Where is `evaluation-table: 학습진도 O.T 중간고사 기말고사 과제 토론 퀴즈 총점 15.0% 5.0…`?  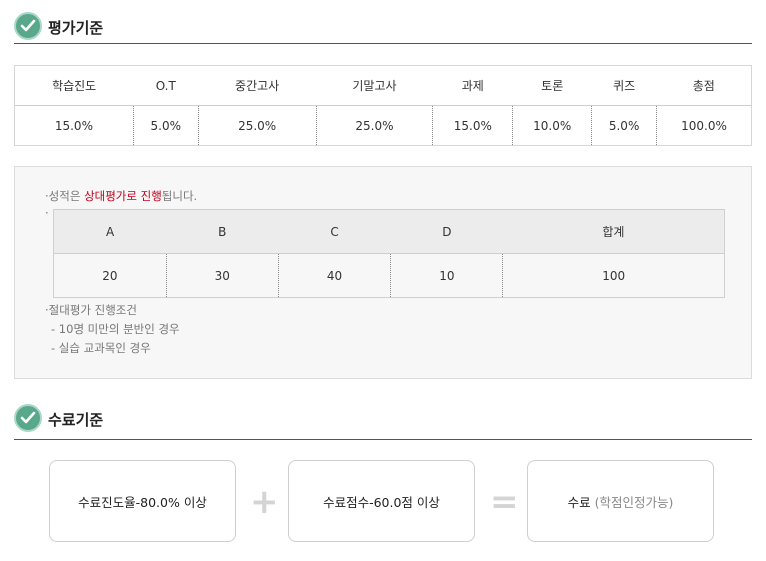
evaluation-table: 학습진도 O.T 중간고사 기말고사 과제 토론 퀴즈 총점 15.0% 5.0… is located at coordinates (383, 105).